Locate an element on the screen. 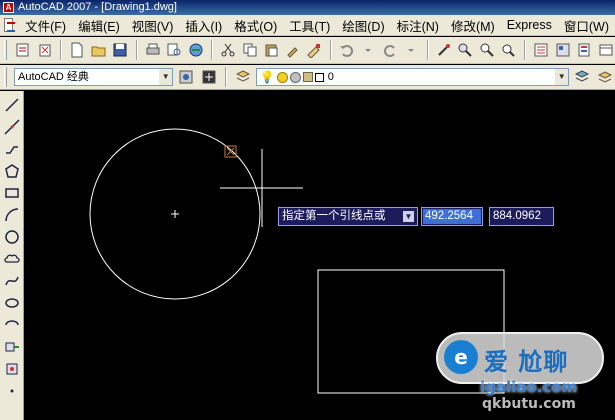 Image resolution: width=615 pixels, height=420 pixels. layer-previous-icon is located at coordinates (605, 77).